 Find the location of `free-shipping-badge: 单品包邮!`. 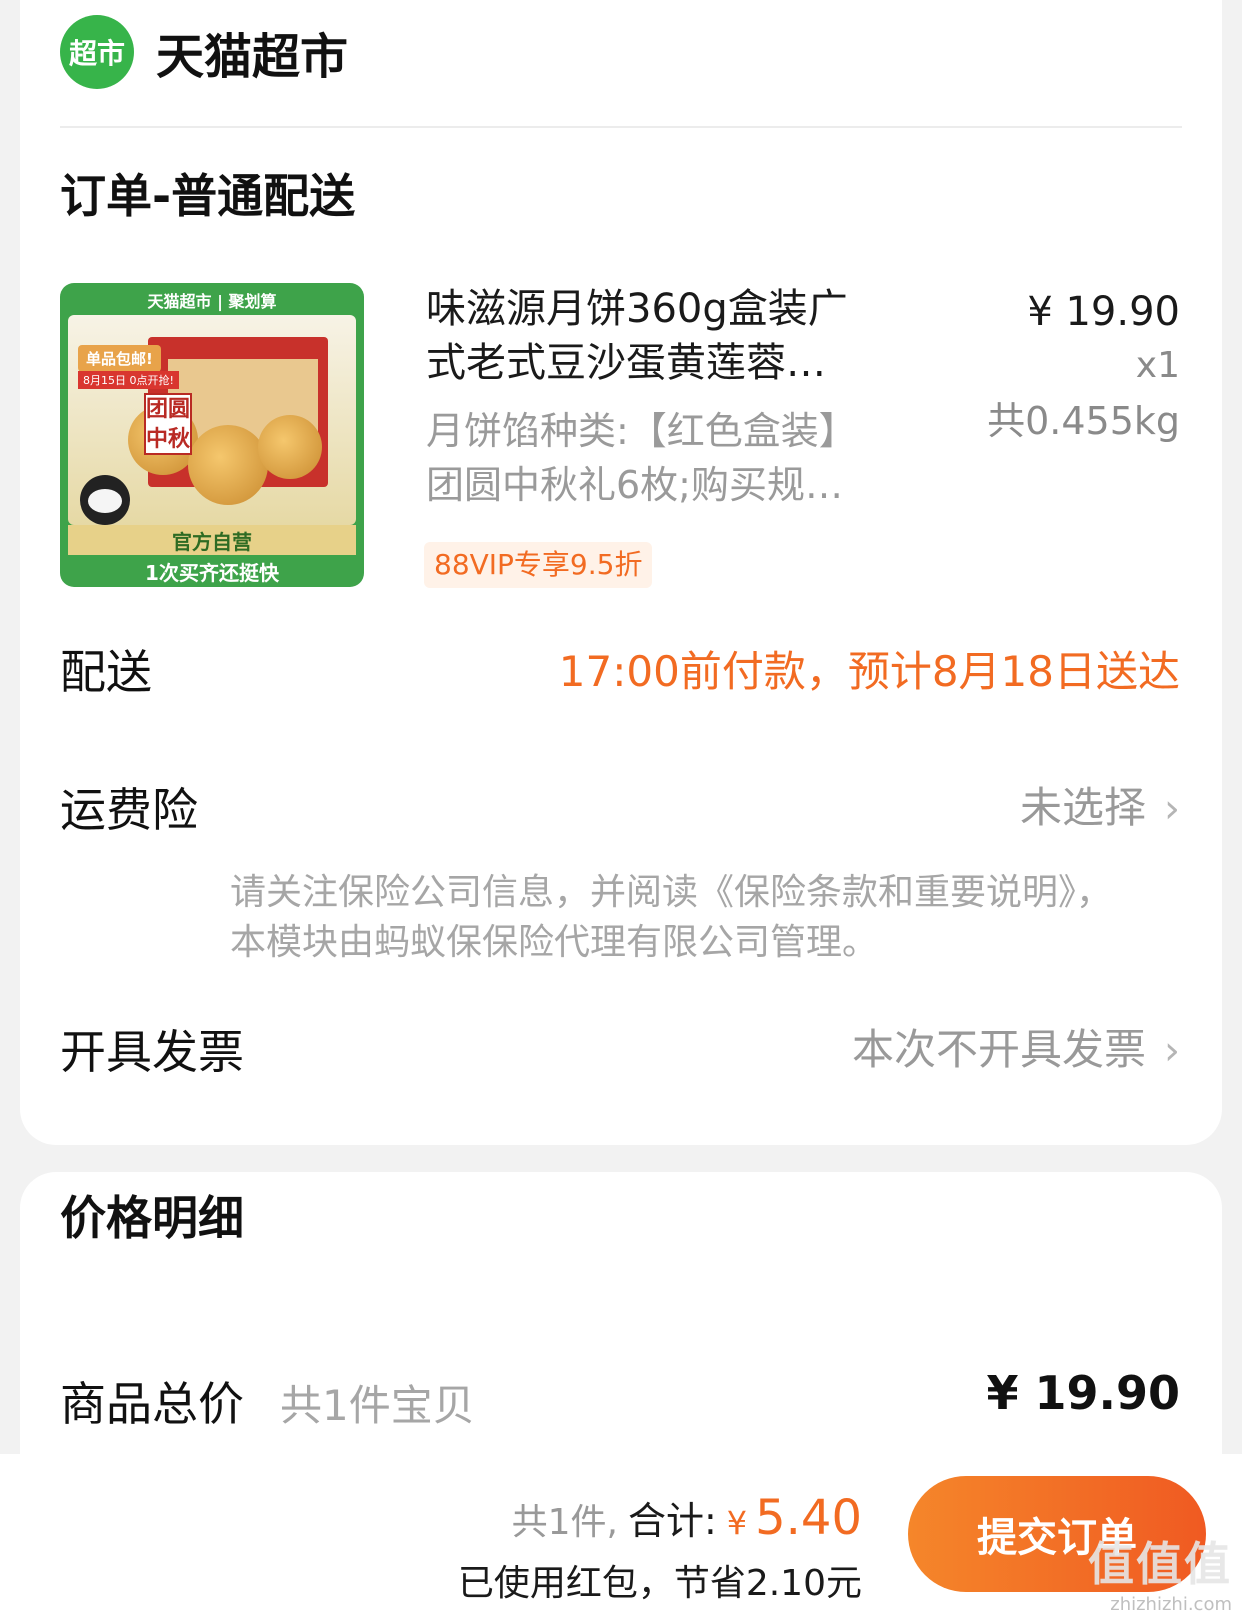

free-shipping-badge: 单品包邮! is located at coordinates (119, 358).